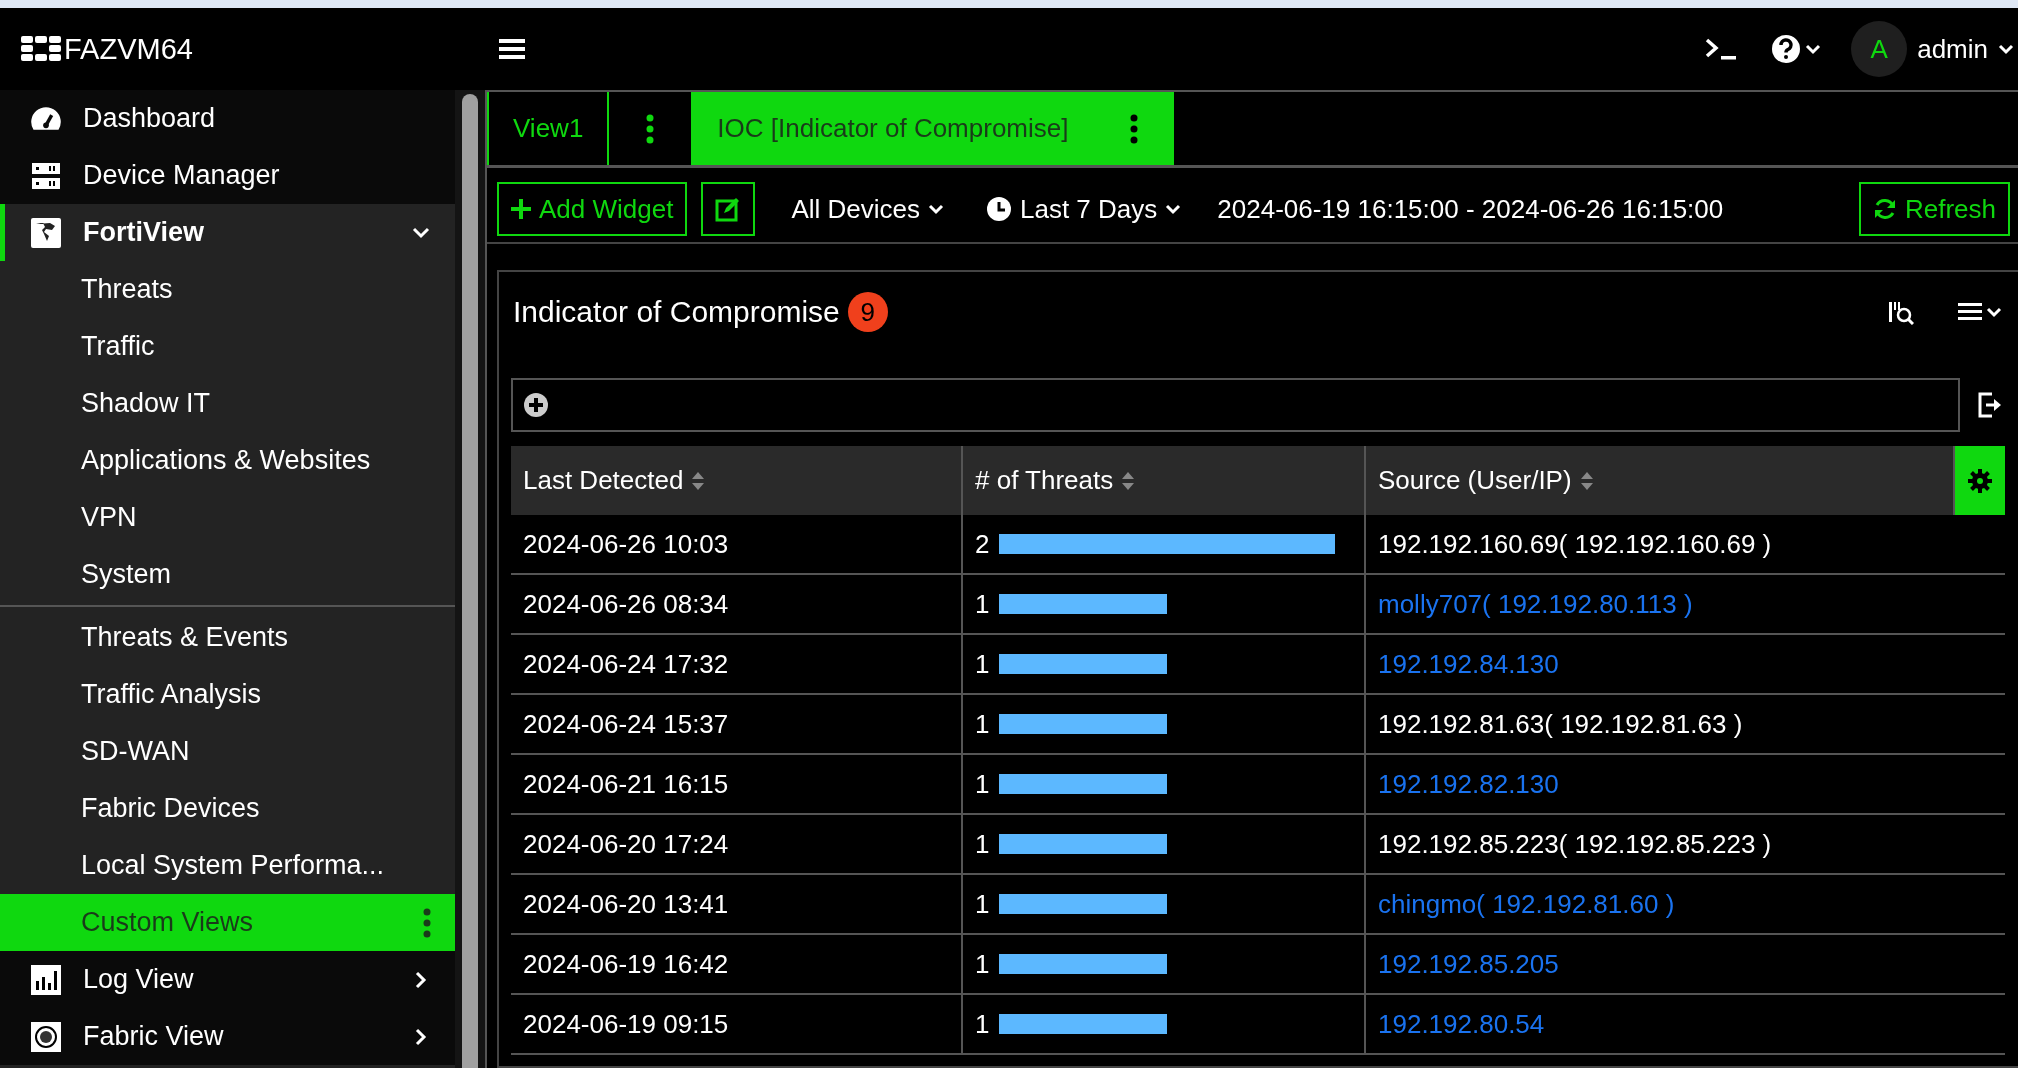  I want to click on column-title: Last Detected, so click(603, 480).